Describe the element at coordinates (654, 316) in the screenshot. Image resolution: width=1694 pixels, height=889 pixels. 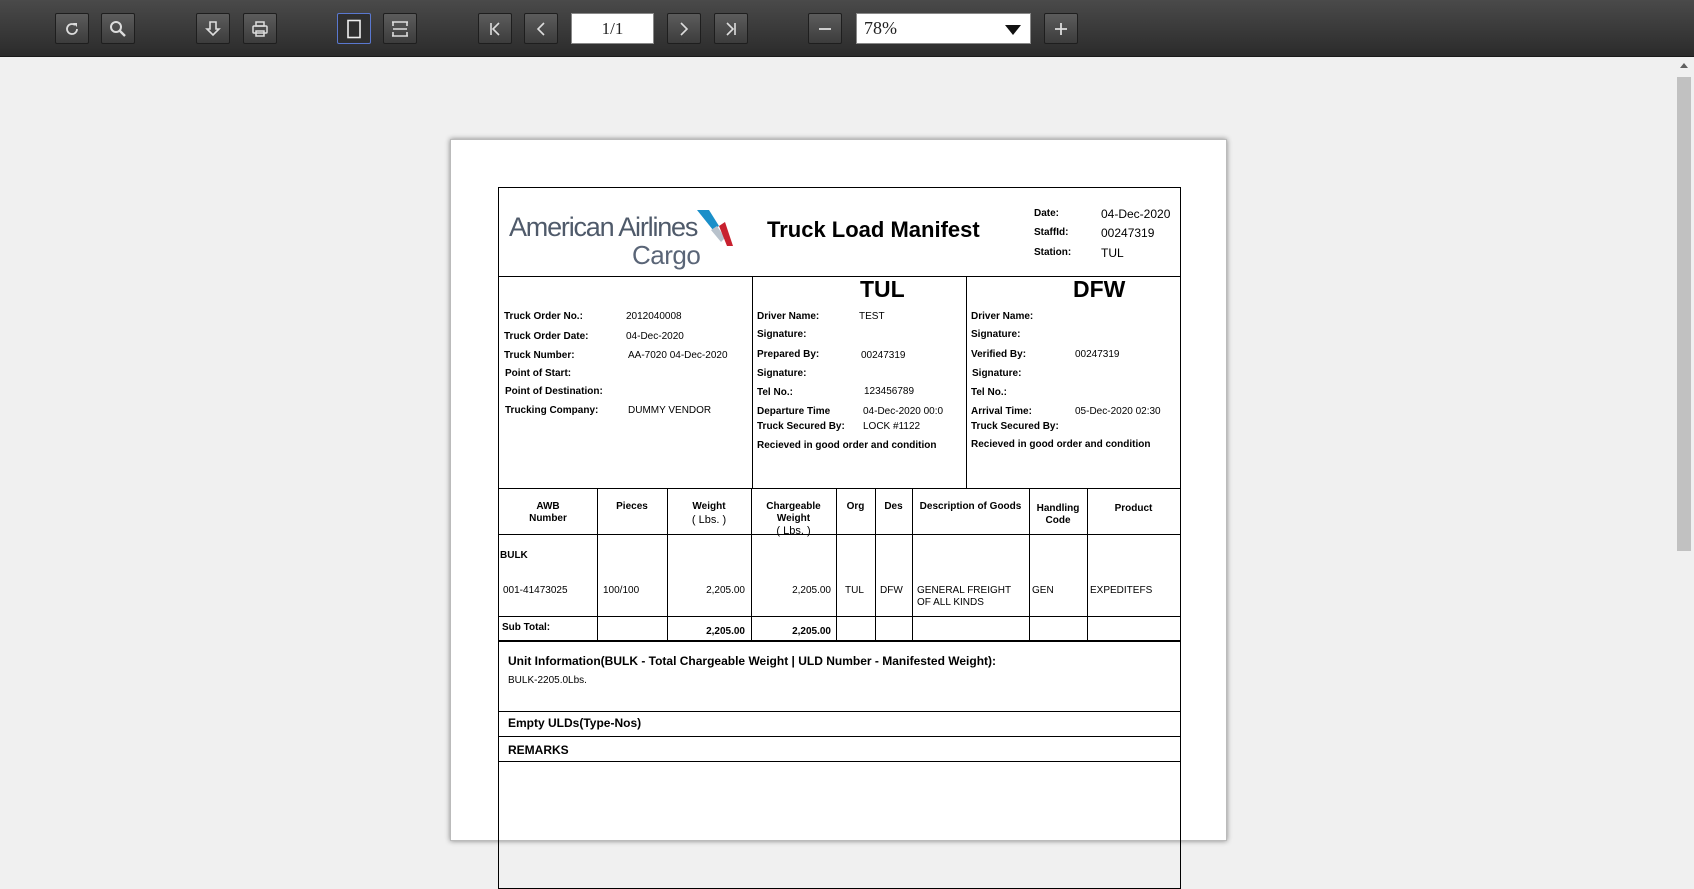
I see `truck-order-no-value: 2012040008` at that location.